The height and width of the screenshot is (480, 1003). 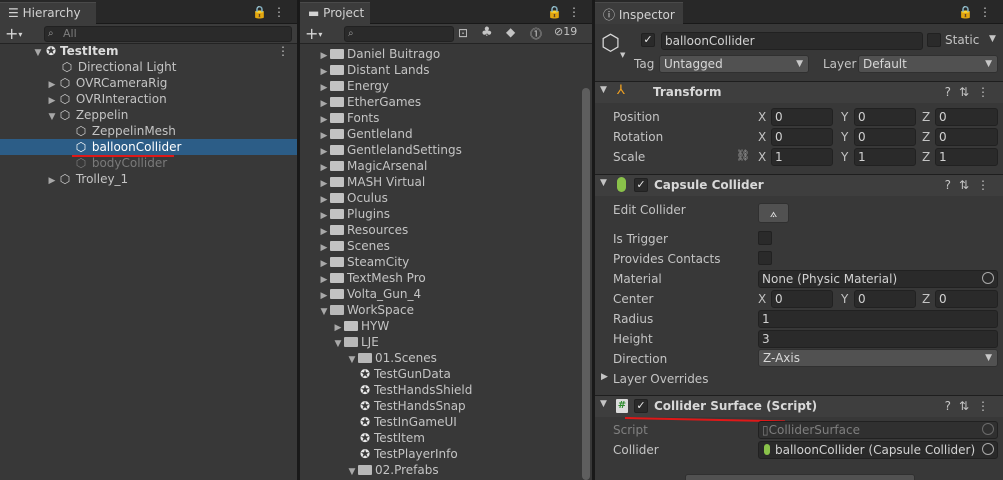 I want to click on transform-rotation-z-field: 0, so click(x=966, y=137).